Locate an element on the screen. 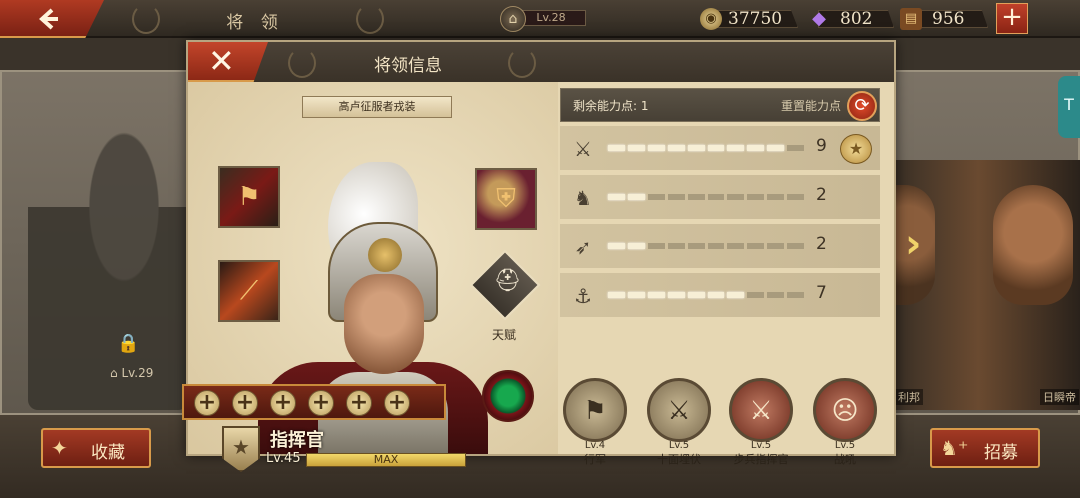 This screenshot has height=498, width=1080. hero-level: Lv.45 is located at coordinates (283, 458).